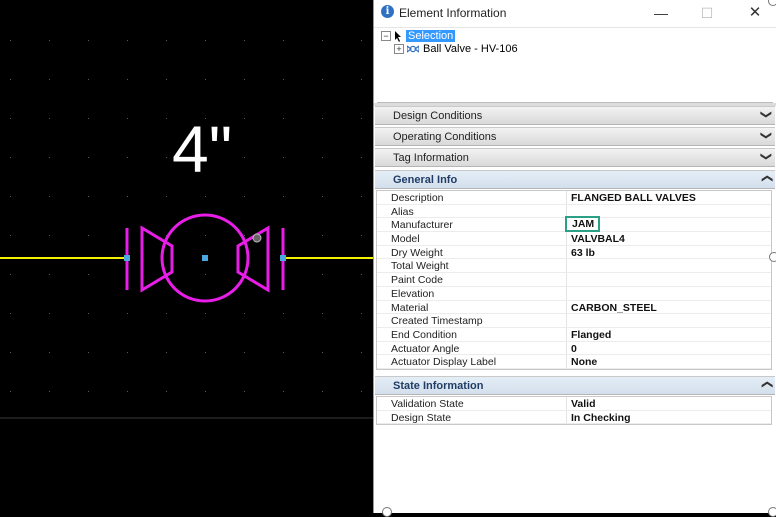  Describe the element at coordinates (574, 266) in the screenshot. I see `property-row: Total Weight` at that location.